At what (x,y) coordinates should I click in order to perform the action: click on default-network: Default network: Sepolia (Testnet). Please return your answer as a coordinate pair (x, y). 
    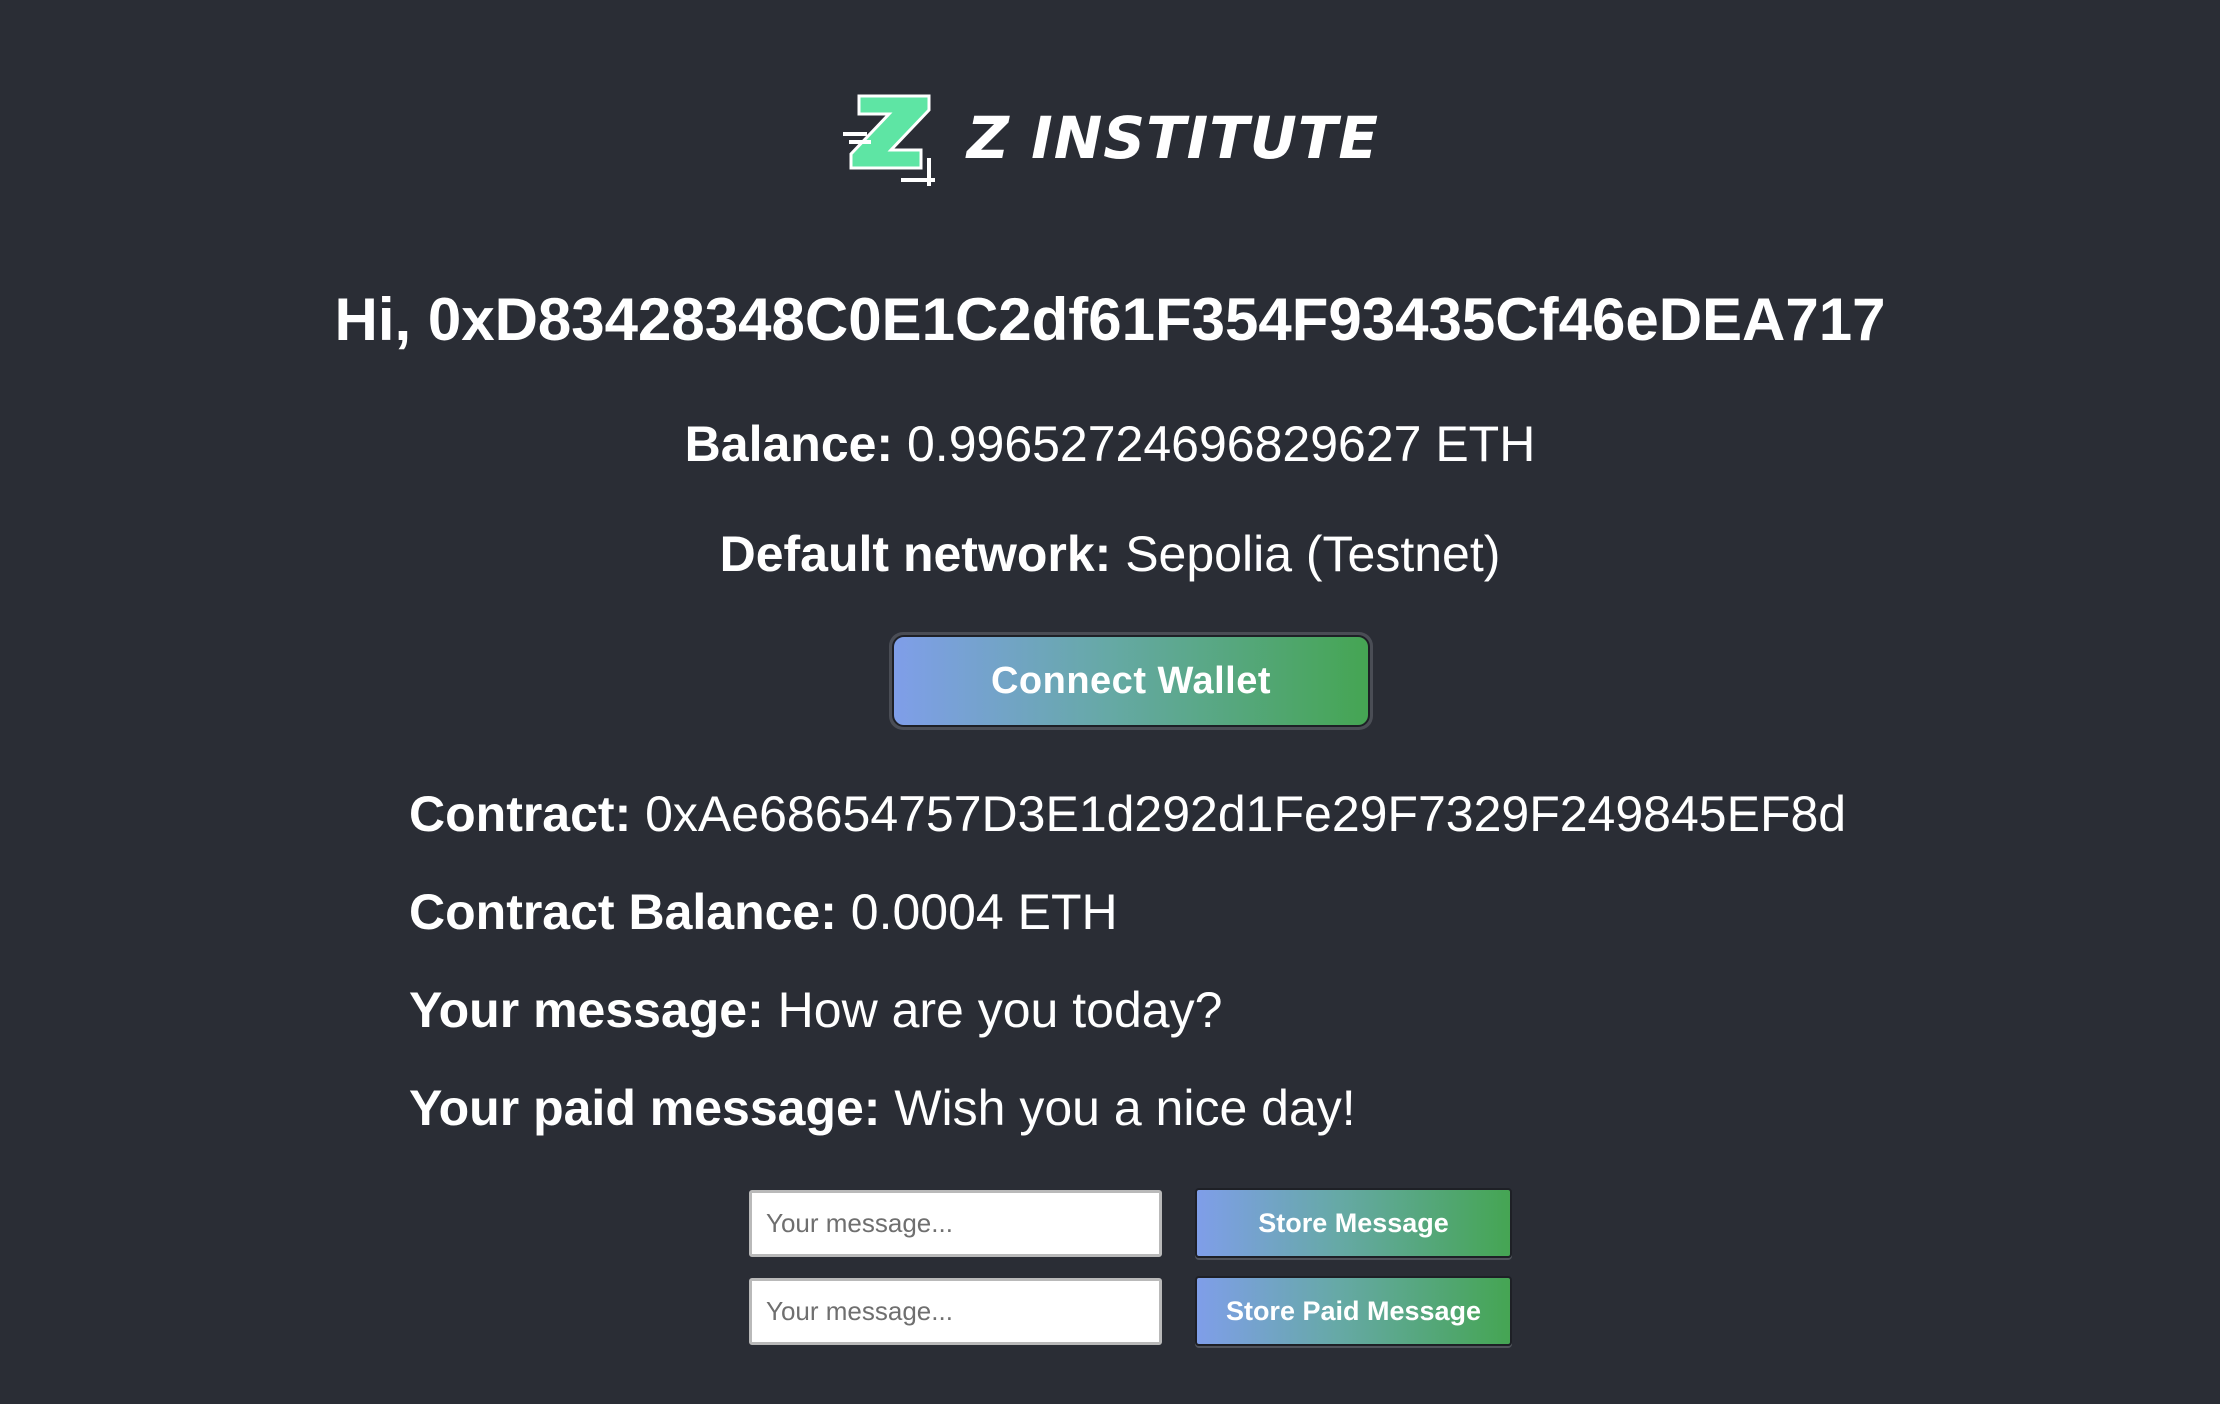
    Looking at the image, I should click on (1110, 554).